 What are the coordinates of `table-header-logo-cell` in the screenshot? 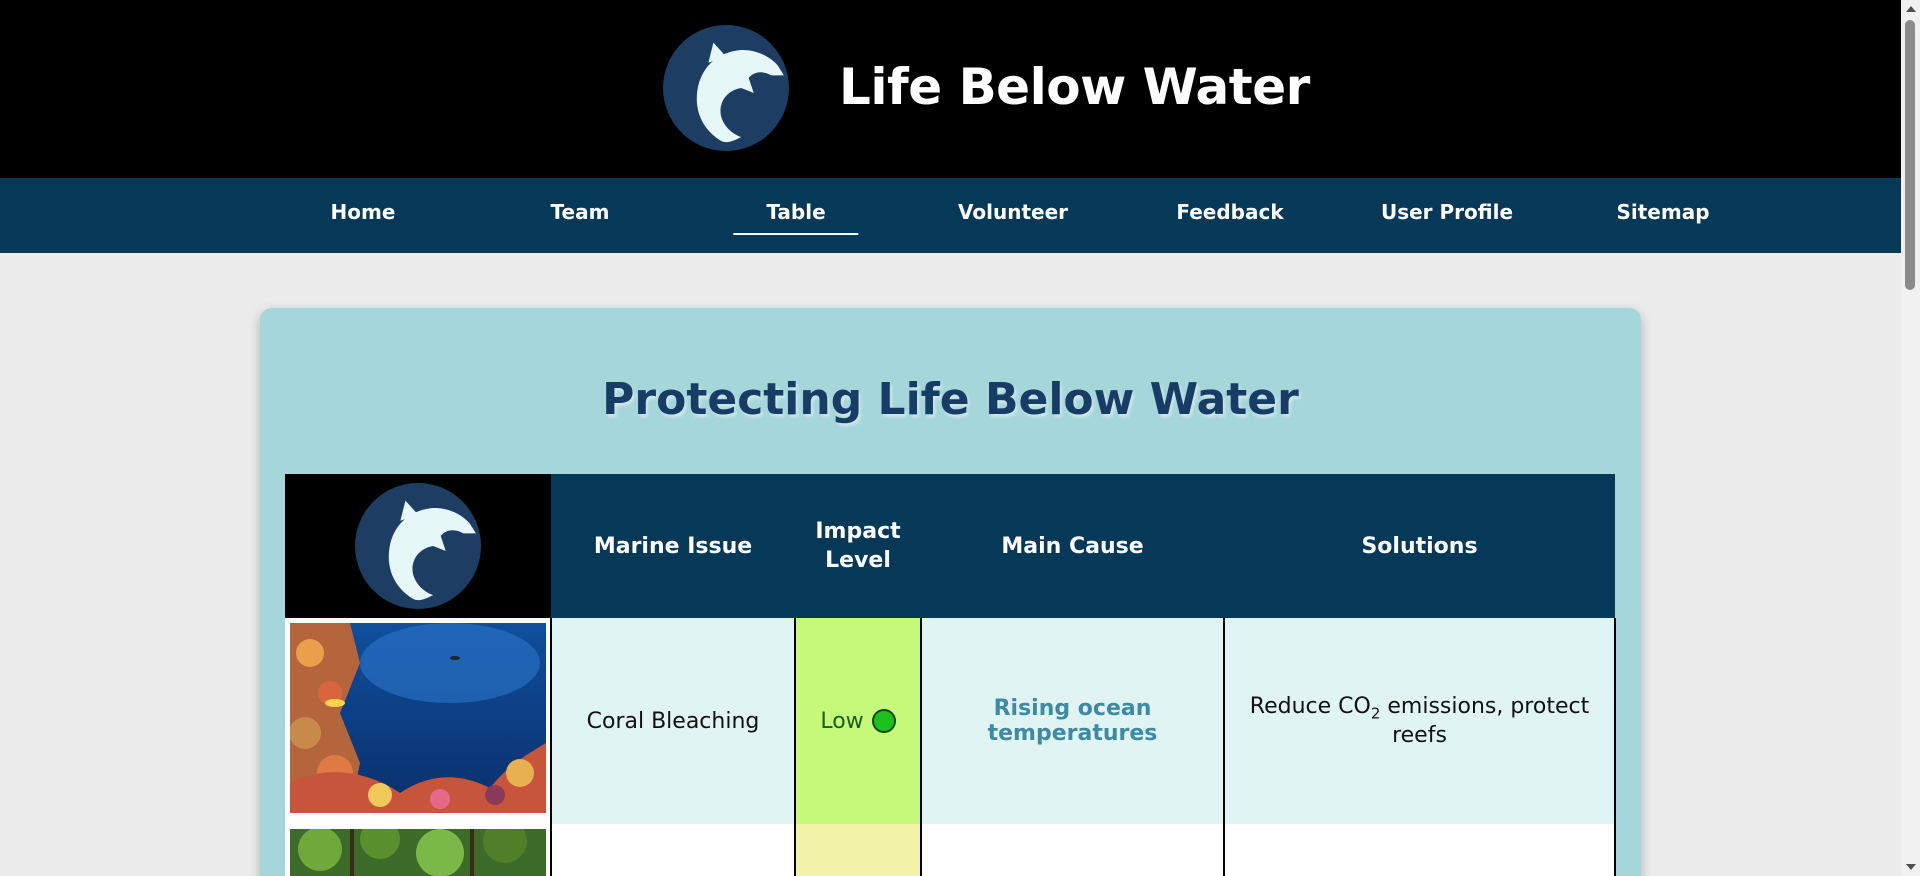 It's located at (418, 546).